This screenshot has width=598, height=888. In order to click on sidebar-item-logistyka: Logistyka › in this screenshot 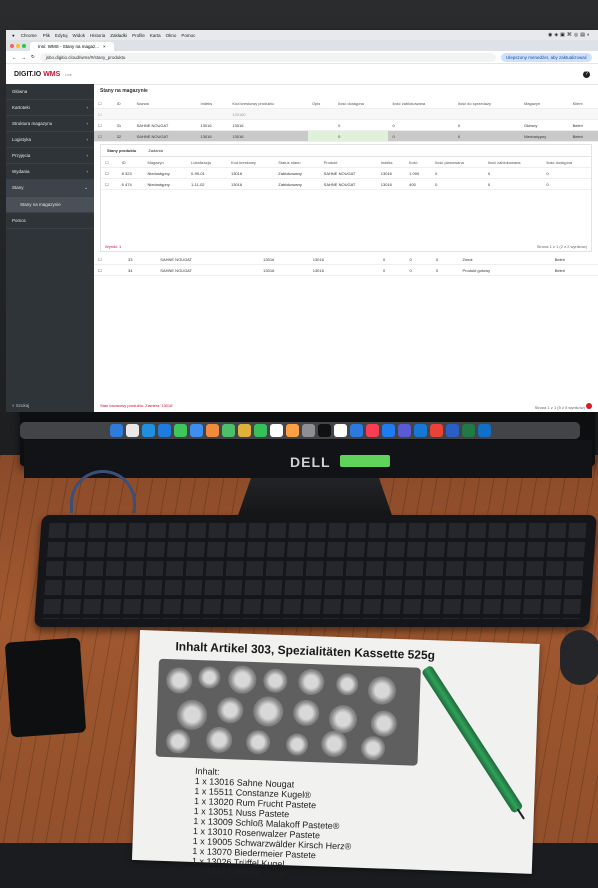, I will do `click(50, 140)`.